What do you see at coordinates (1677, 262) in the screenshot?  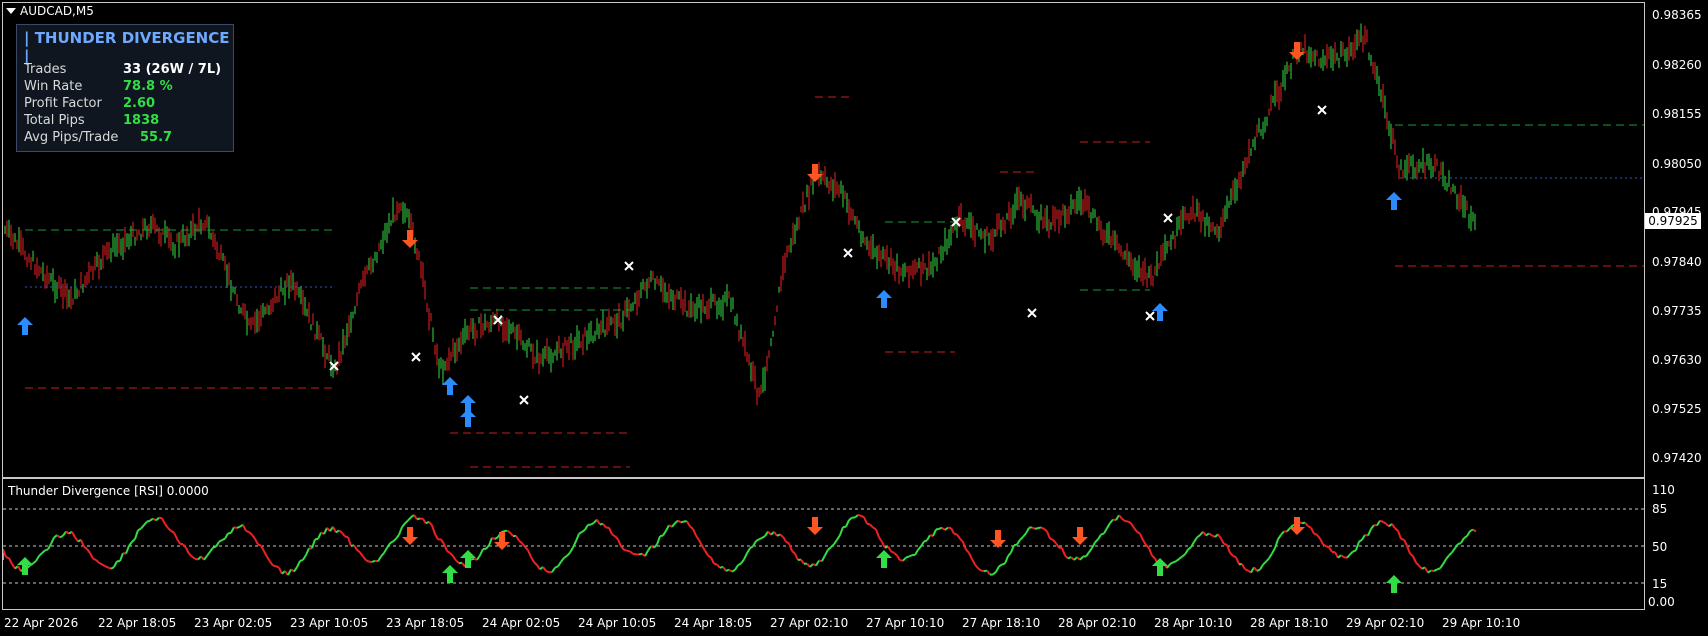 I see `price-tick: 0.97840` at bounding box center [1677, 262].